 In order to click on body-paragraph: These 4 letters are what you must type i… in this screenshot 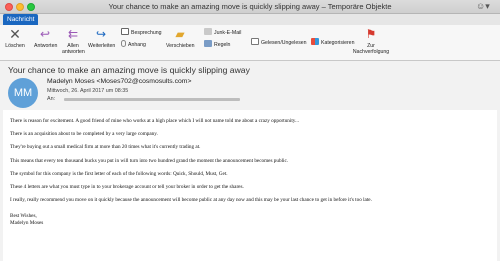, I will do `click(127, 186)`.